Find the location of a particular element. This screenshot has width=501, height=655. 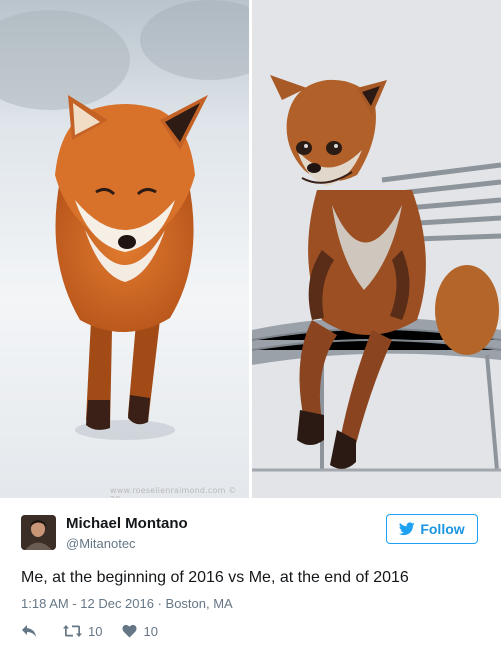

tweet-actions: 10 10 is located at coordinates (89, 631).